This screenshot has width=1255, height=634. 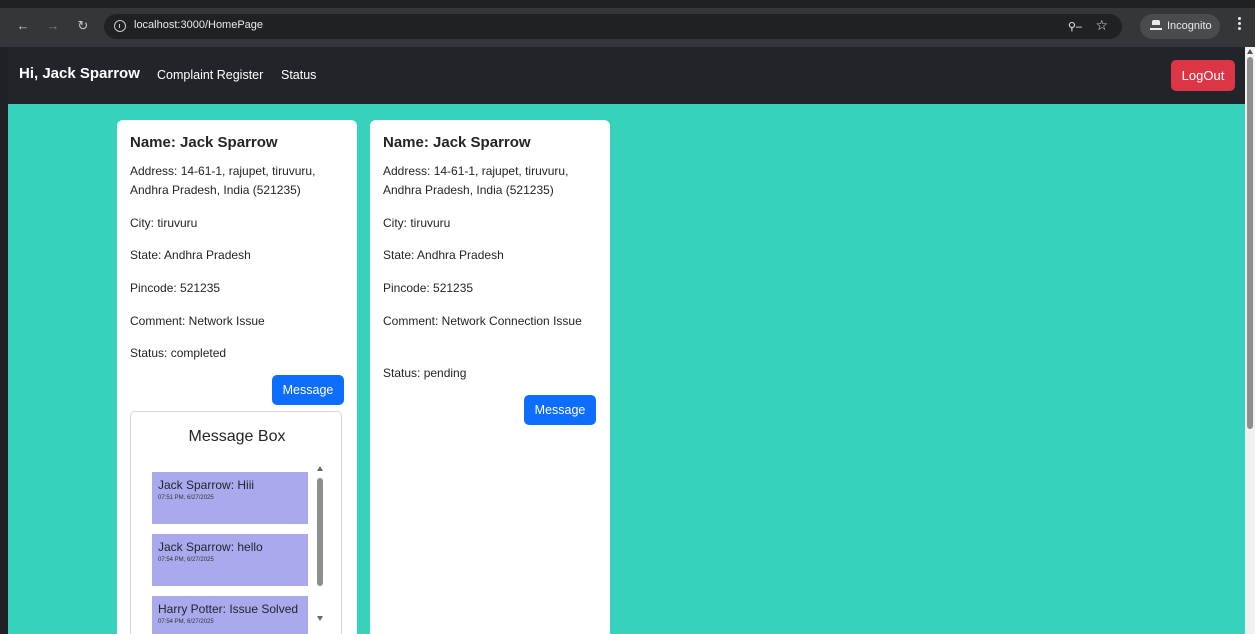 I want to click on window-edge, so click(x=4, y=340).